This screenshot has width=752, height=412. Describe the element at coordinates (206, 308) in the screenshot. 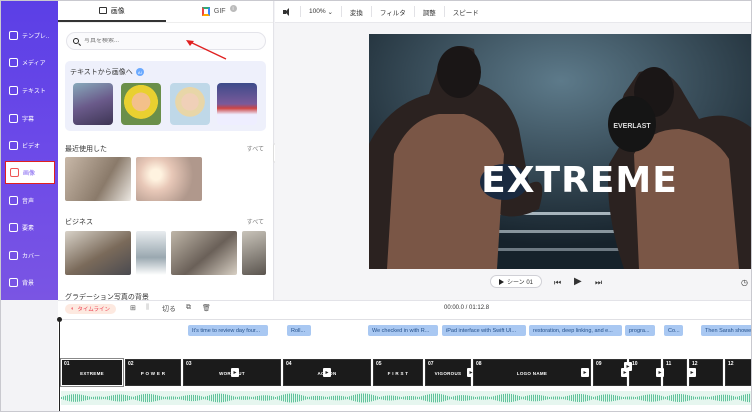

I see `delete-icon: 🗑` at that location.